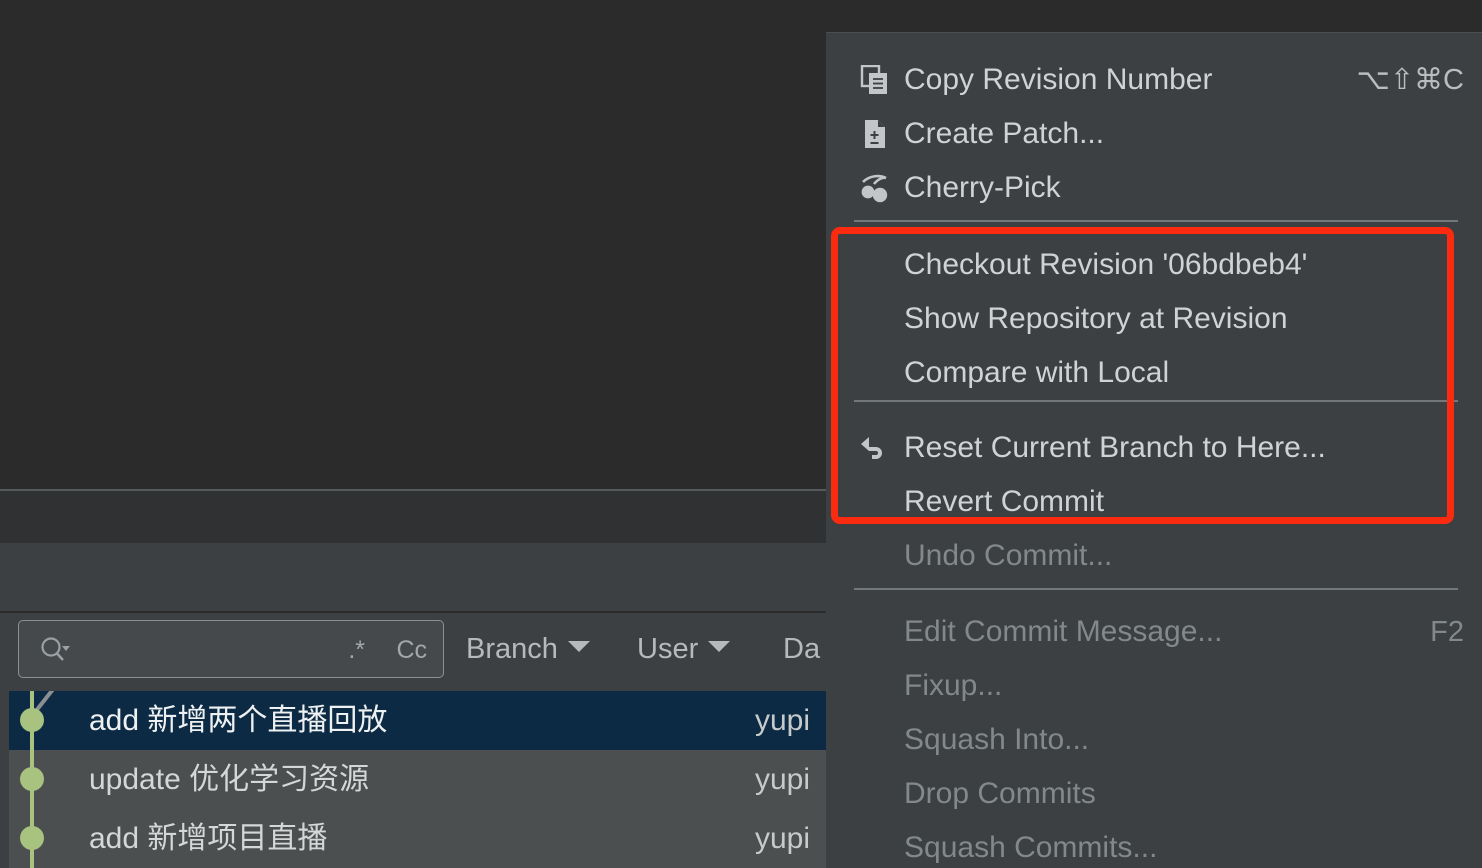 This screenshot has width=1482, height=868. I want to click on menu-item-shortcut: F2, so click(1447, 632).